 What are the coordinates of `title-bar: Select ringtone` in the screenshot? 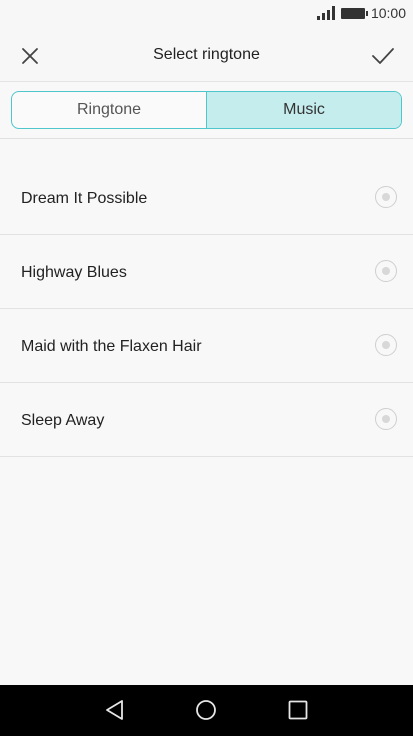 It's located at (206, 55).